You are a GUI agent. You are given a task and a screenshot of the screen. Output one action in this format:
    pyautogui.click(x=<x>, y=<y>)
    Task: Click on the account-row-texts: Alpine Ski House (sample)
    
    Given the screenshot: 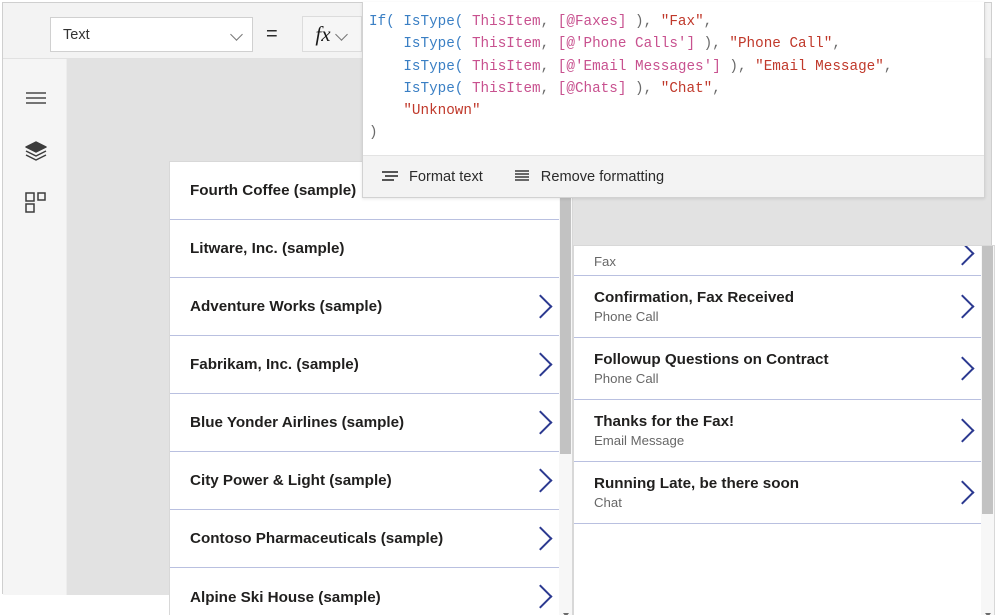 What is the action you would take?
    pyautogui.click(x=358, y=597)
    